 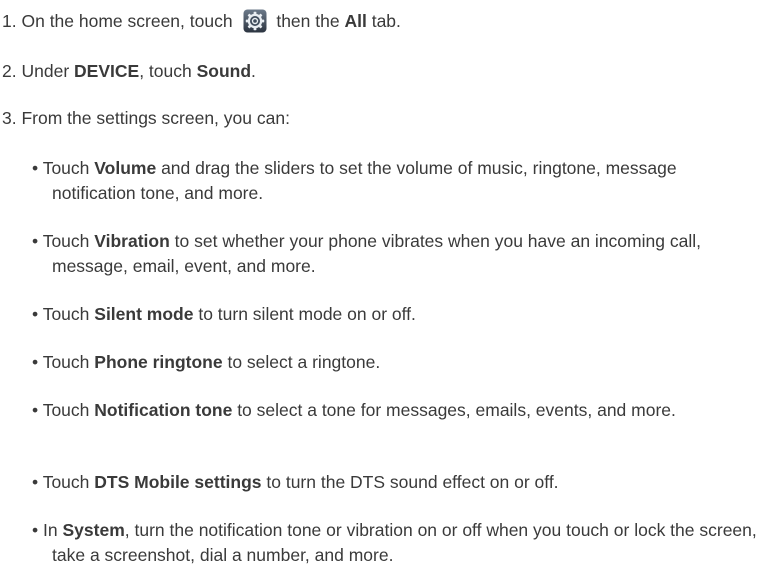 I want to click on bullet-lead: In, so click(x=50, y=530).